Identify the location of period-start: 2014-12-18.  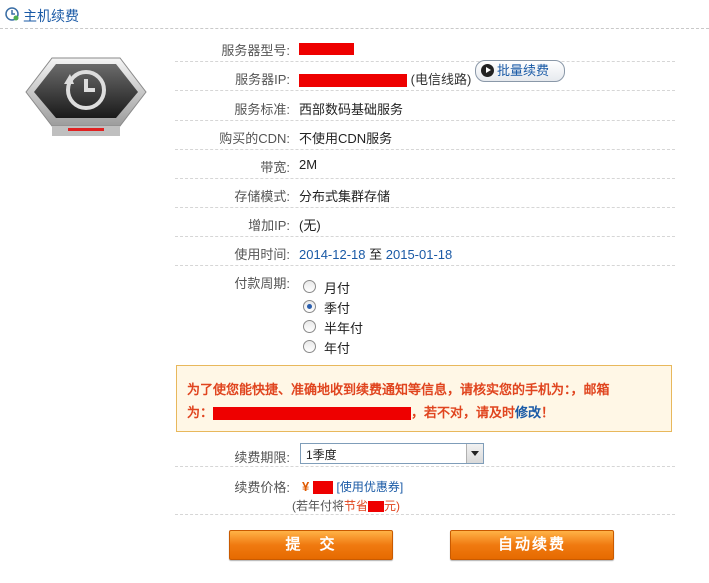
(332, 254).